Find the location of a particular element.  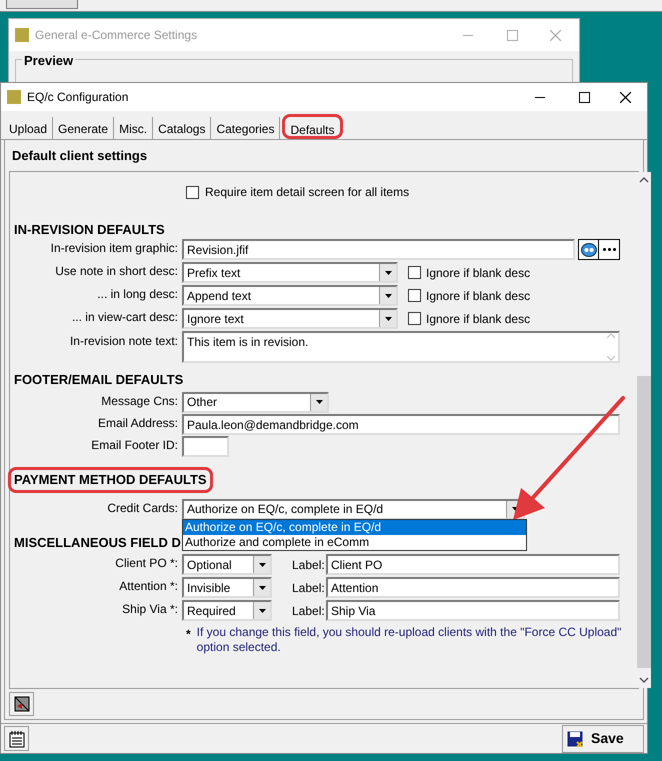

note-text: If you change this field, you should re-upload clients with the "Force CC Upload" option selected. is located at coordinates (409, 640).